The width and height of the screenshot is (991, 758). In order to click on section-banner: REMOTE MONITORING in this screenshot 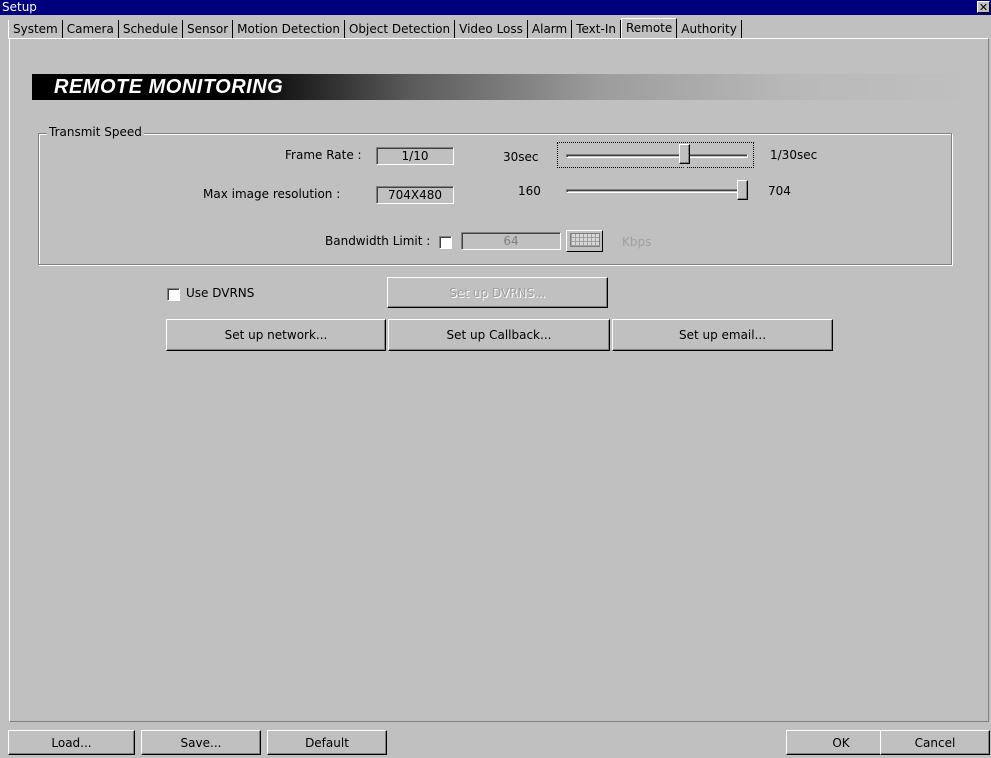, I will do `click(504, 87)`.